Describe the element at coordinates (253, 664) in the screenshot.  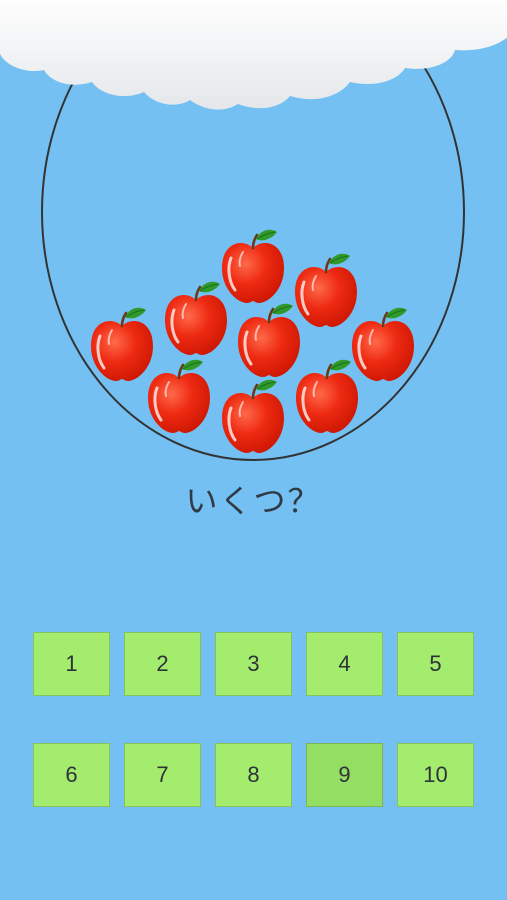
I see `answer-button-3: 3` at that location.